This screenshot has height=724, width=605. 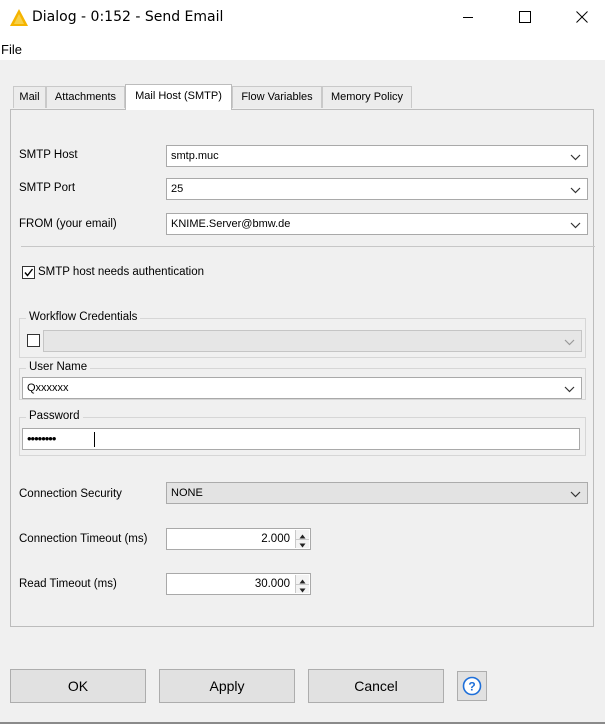 I want to click on smtp-port-label: SMTP Port, so click(x=47, y=188).